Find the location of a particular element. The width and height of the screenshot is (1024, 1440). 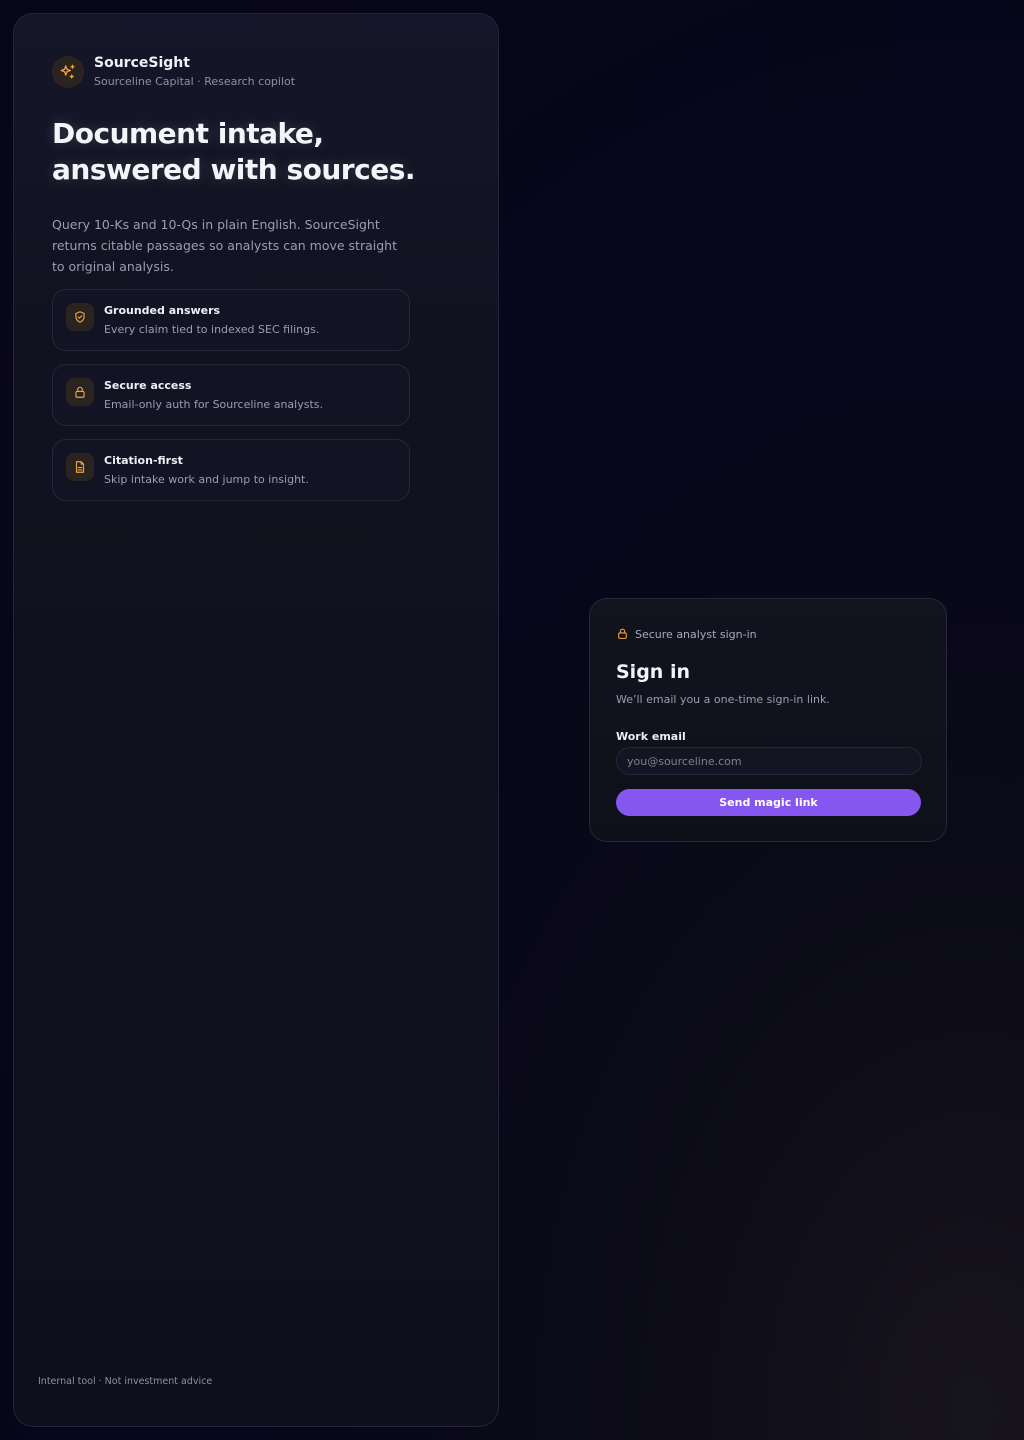

signin-title: Sign in is located at coordinates (653, 672).